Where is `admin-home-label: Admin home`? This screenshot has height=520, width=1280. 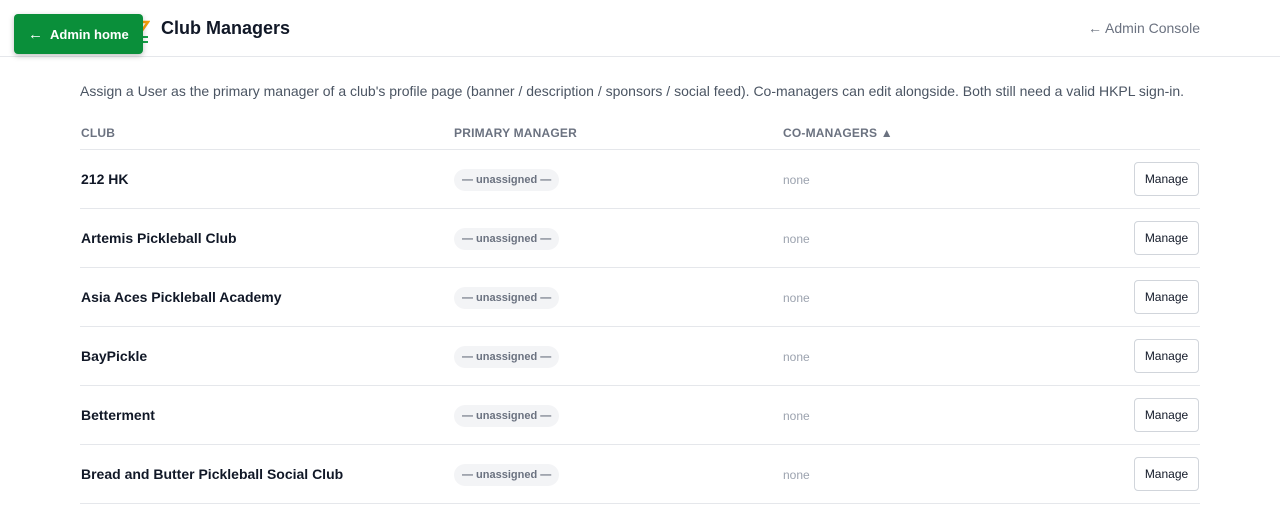
admin-home-label: Admin home is located at coordinates (89, 34).